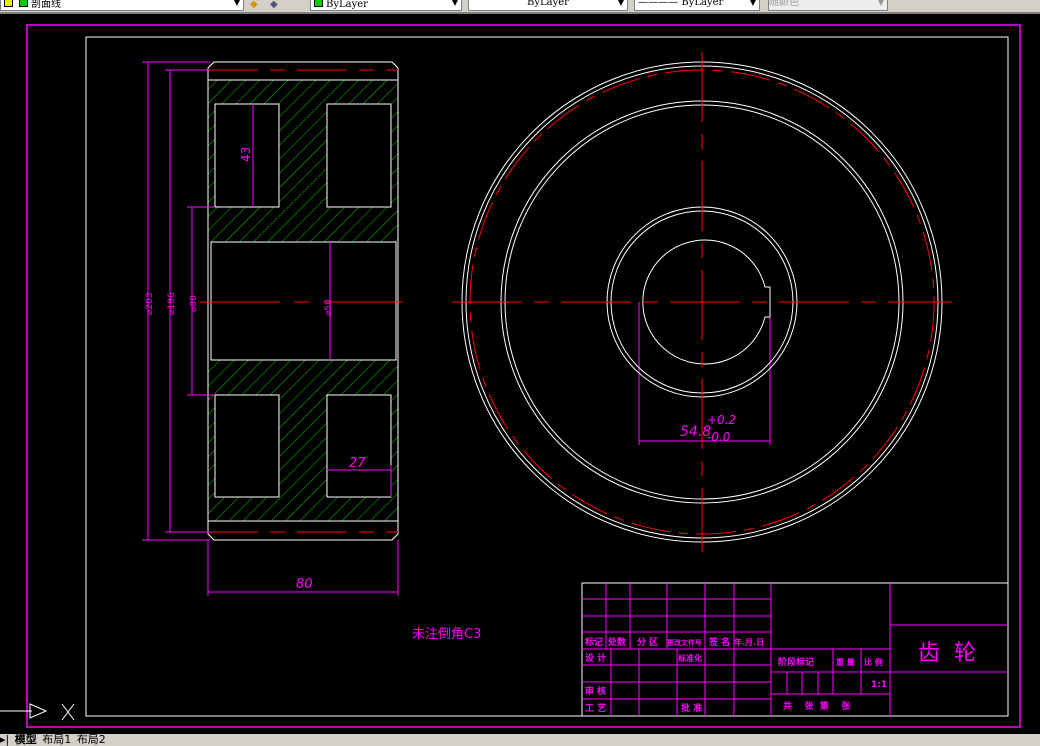  What do you see at coordinates (828, 5) in the screenshot?
I see `plotstyle-dropdown: 随颜色 ▼` at bounding box center [828, 5].